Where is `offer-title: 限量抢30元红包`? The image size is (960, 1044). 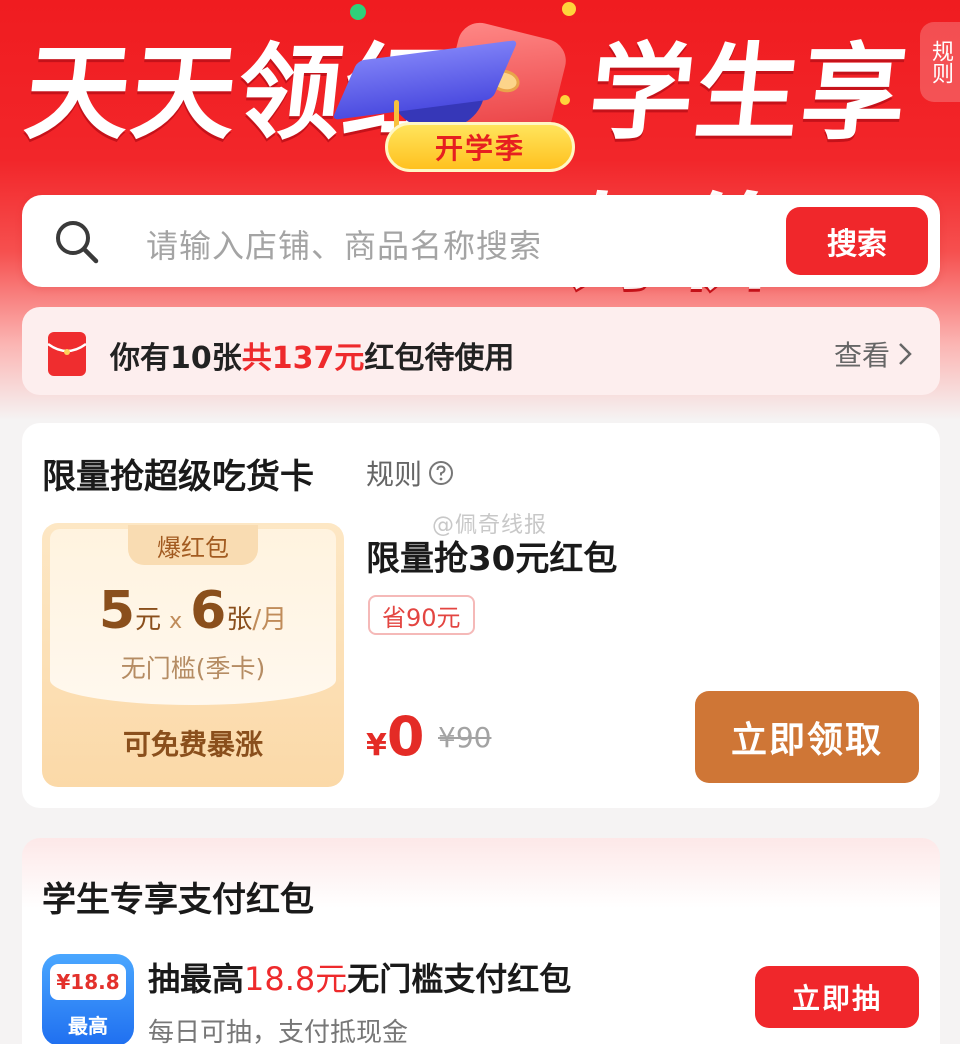
offer-title: 限量抢30元红包 is located at coordinates (492, 559).